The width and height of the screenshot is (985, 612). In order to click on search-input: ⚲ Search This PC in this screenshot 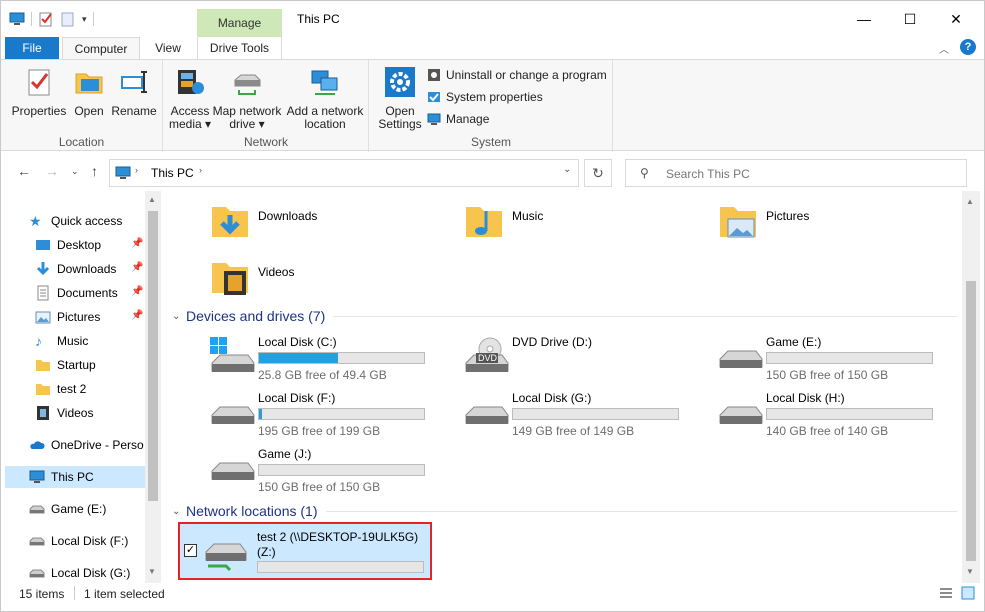, I will do `click(796, 173)`.